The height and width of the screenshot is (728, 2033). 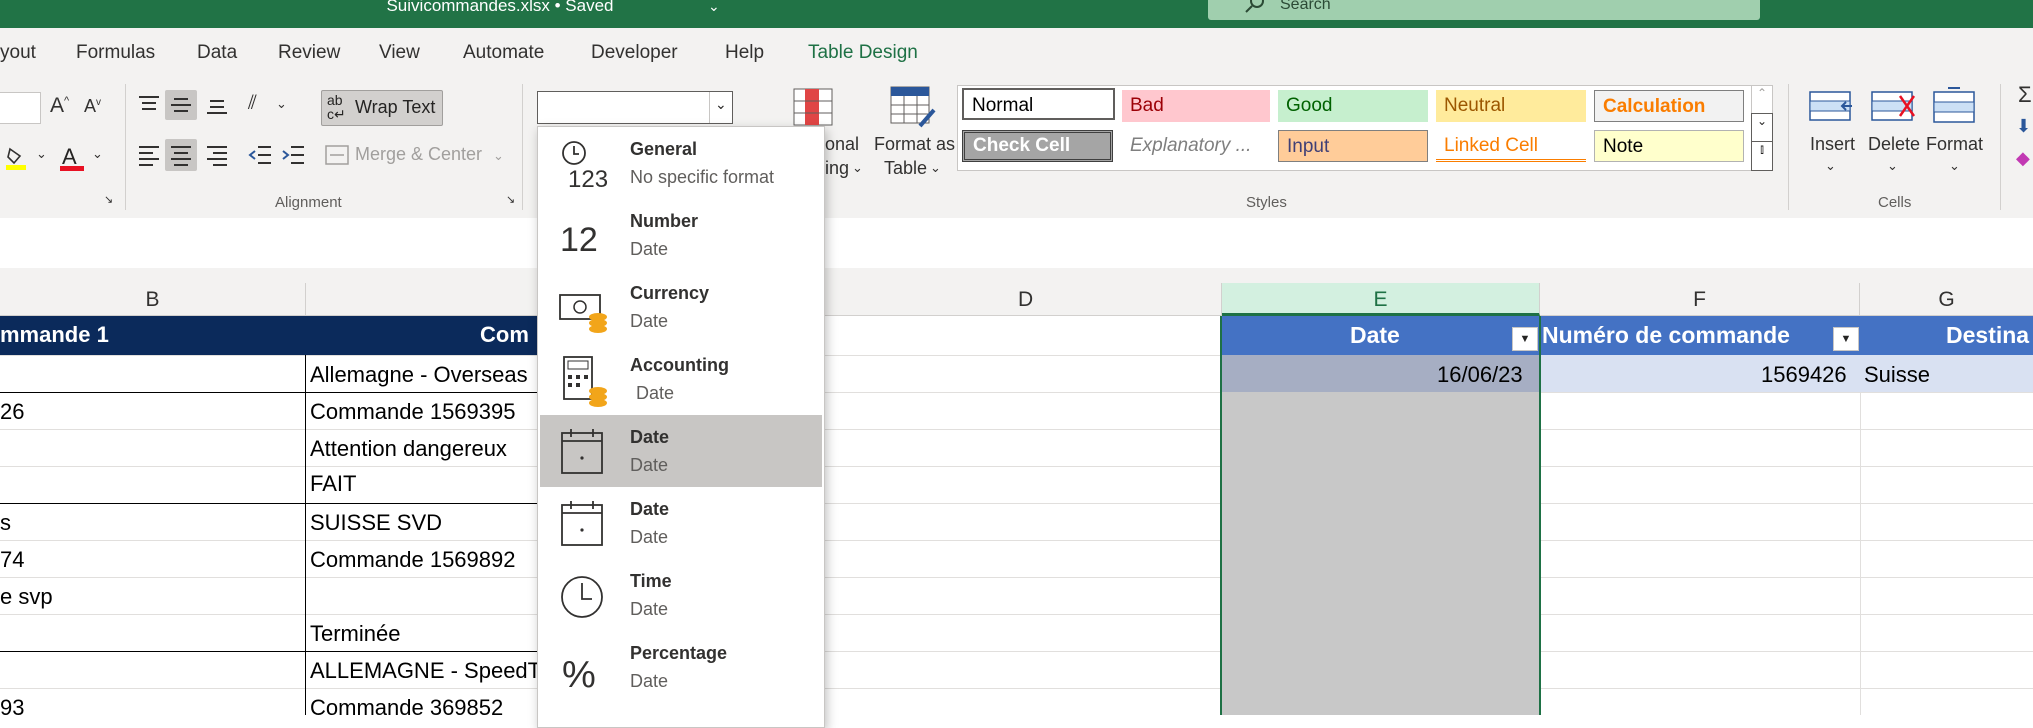 What do you see at coordinates (2025, 95) in the screenshot?
I see `autosum-icon: Σ` at bounding box center [2025, 95].